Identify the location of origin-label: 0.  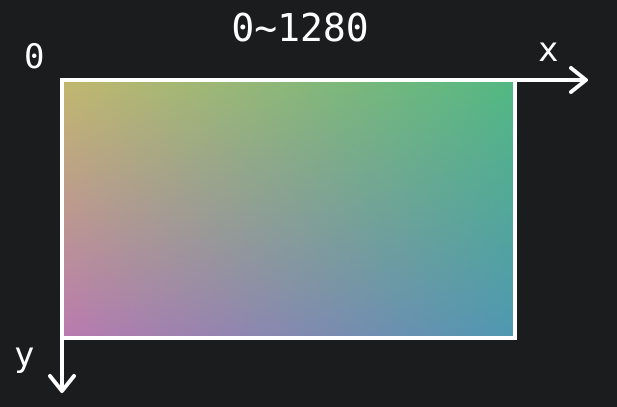
(34, 57).